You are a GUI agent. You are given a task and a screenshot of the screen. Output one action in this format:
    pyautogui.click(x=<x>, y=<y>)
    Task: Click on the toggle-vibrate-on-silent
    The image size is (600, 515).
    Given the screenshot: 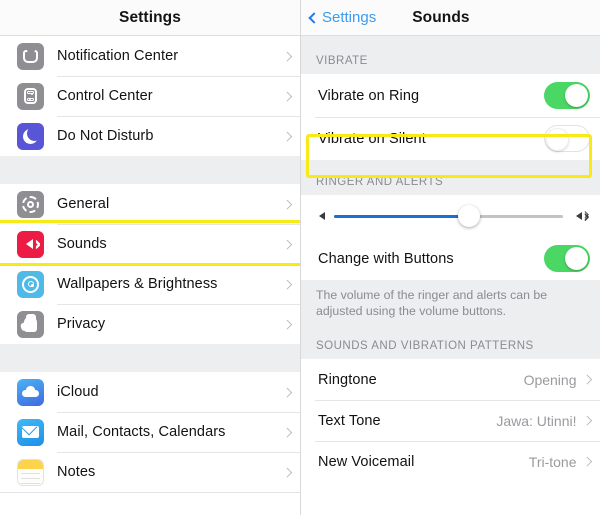 What is the action you would take?
    pyautogui.click(x=567, y=138)
    